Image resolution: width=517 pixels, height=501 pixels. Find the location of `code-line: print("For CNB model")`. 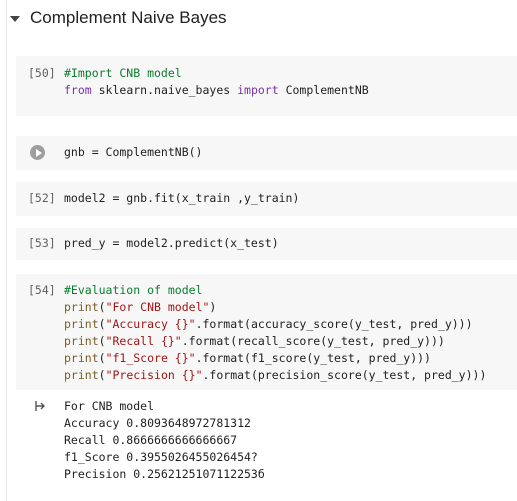

code-line: print("For CNB model") is located at coordinates (275, 307).